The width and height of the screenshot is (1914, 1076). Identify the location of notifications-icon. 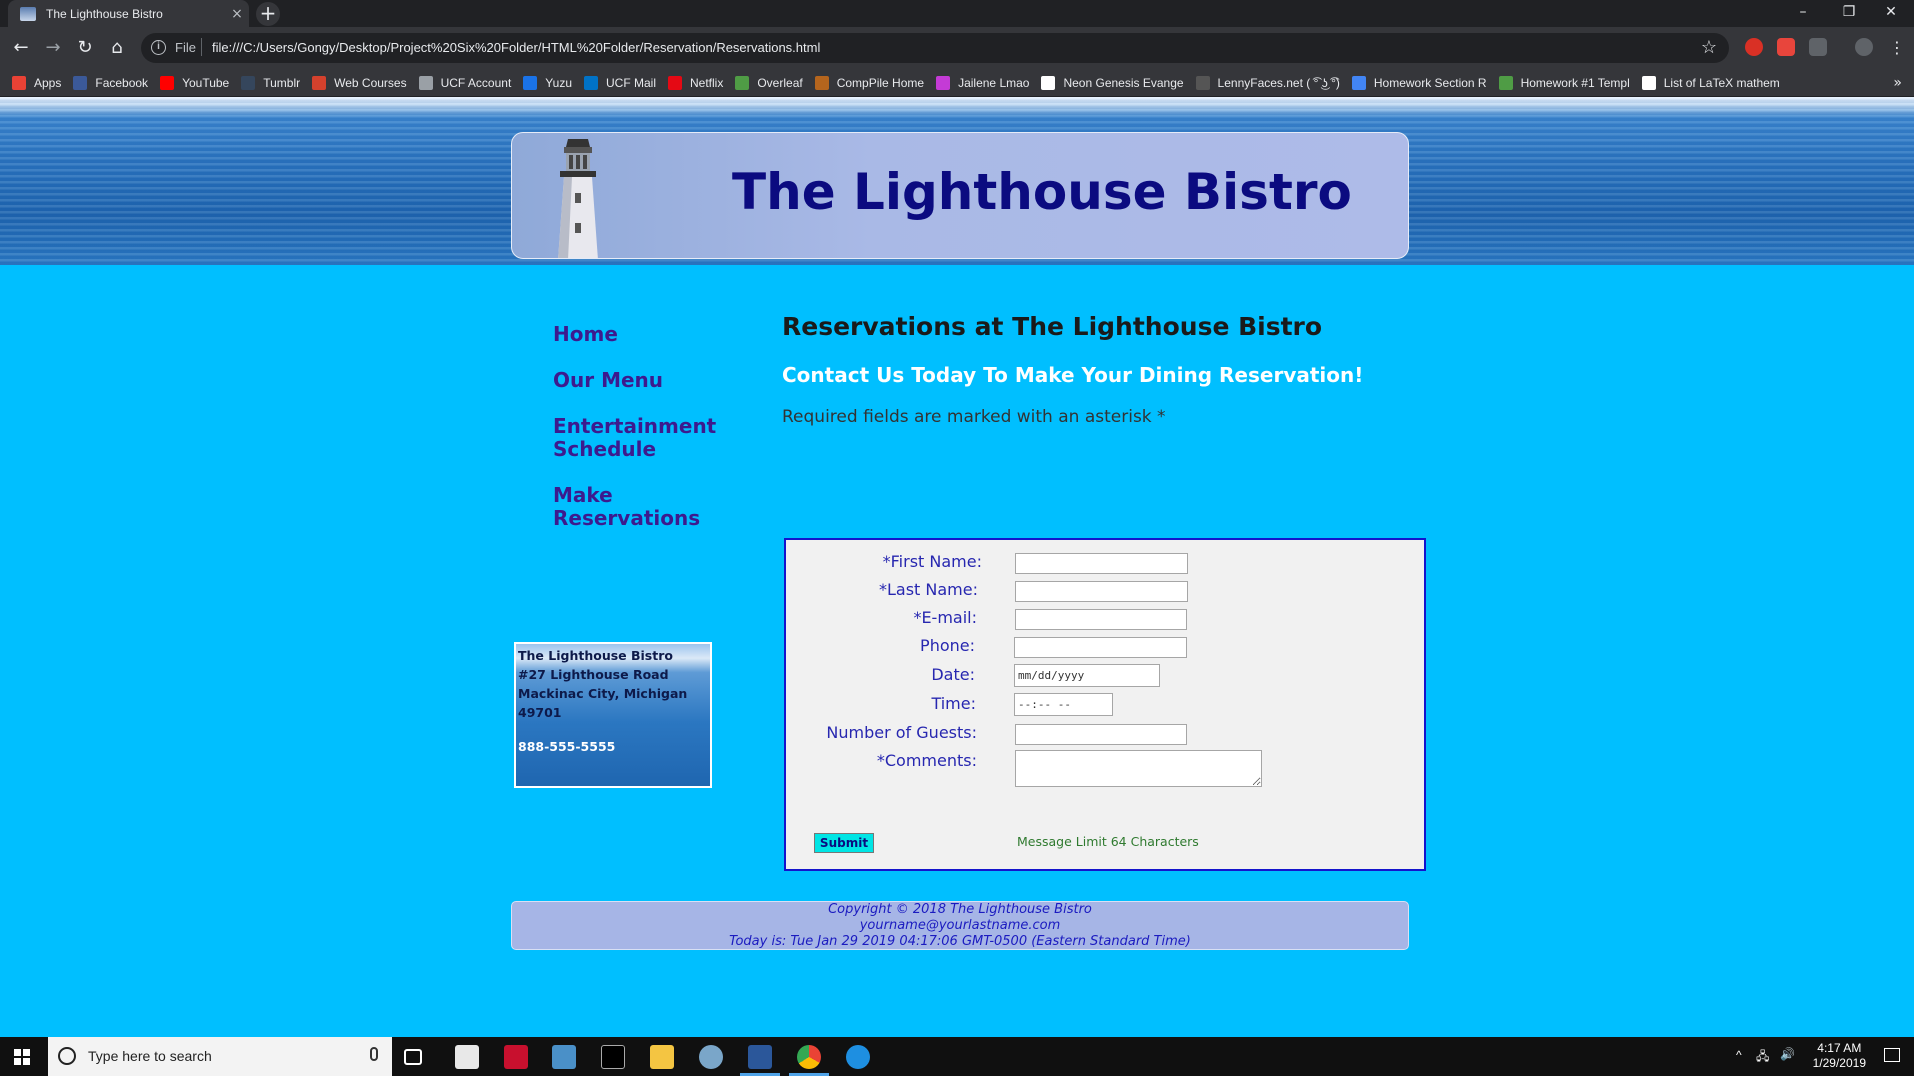
(1892, 1055).